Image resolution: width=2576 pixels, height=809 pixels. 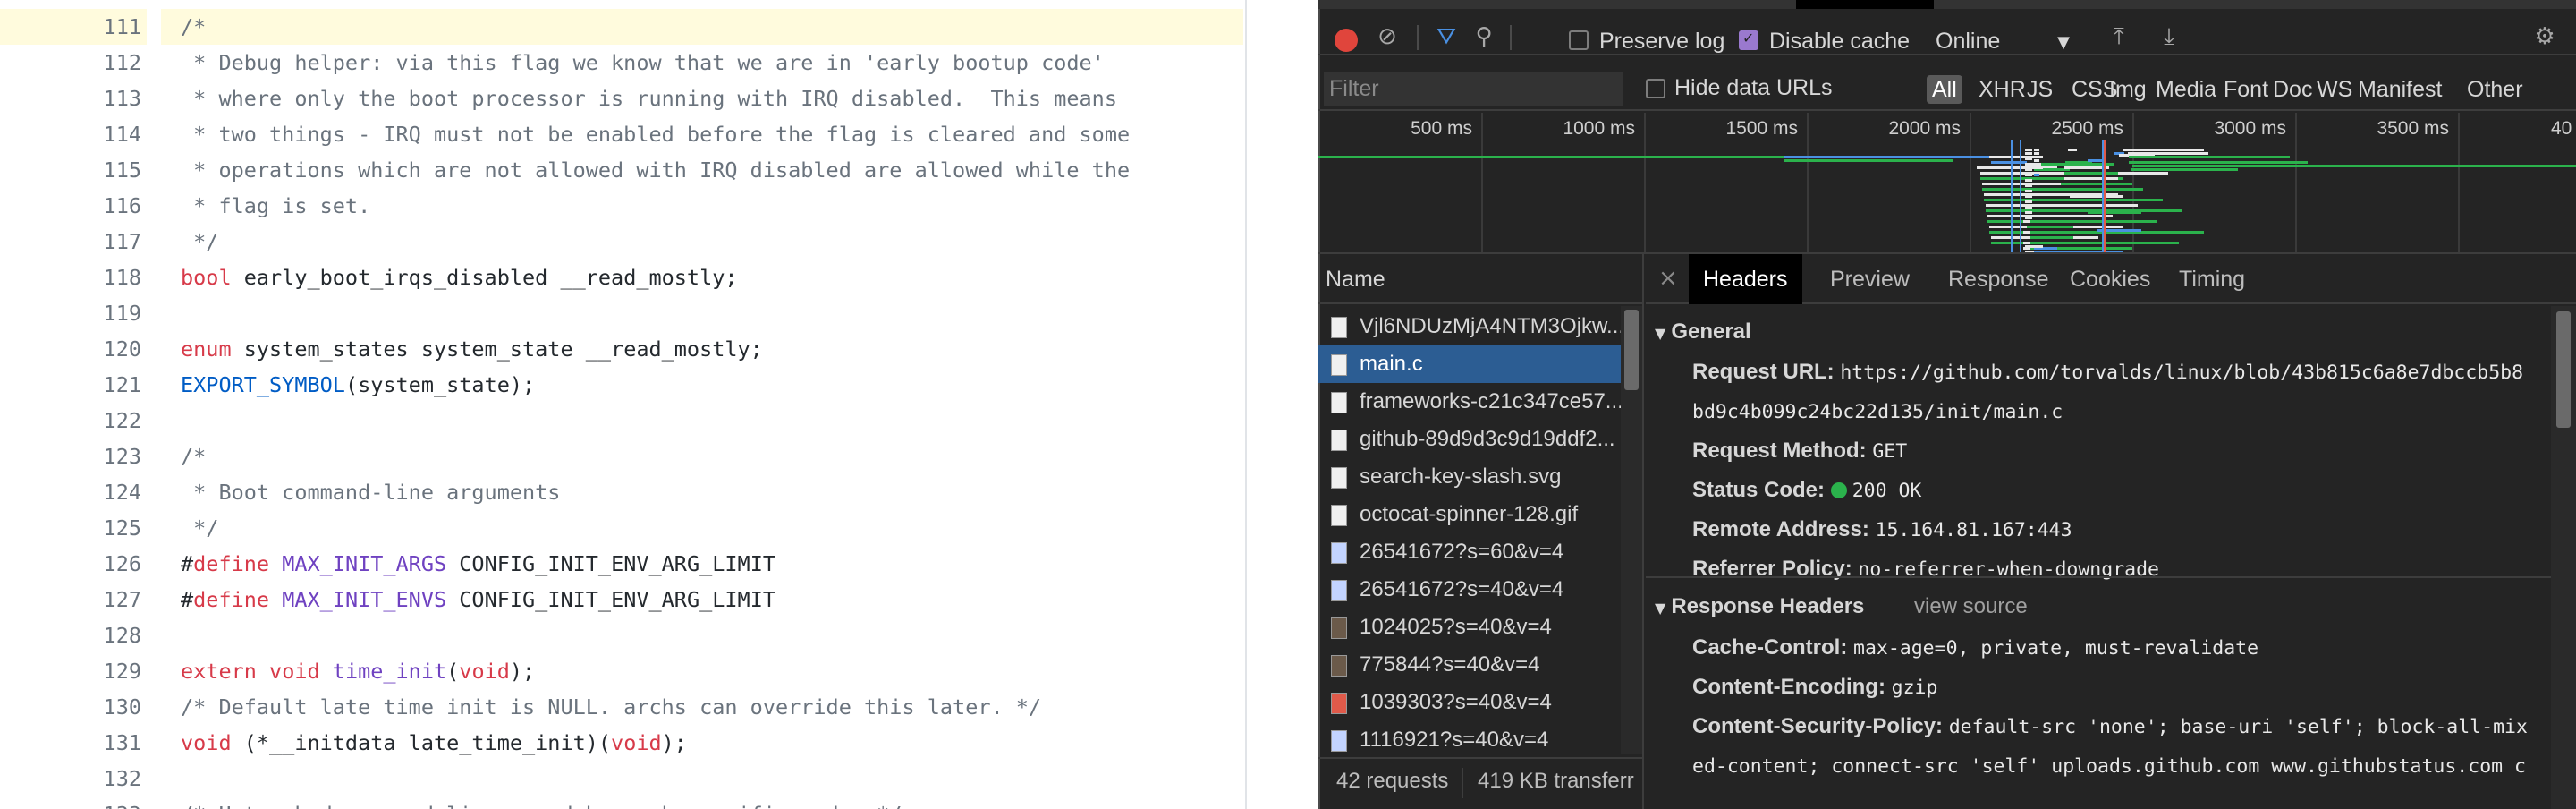 What do you see at coordinates (73, 599) in the screenshot?
I see `line-number: 127` at bounding box center [73, 599].